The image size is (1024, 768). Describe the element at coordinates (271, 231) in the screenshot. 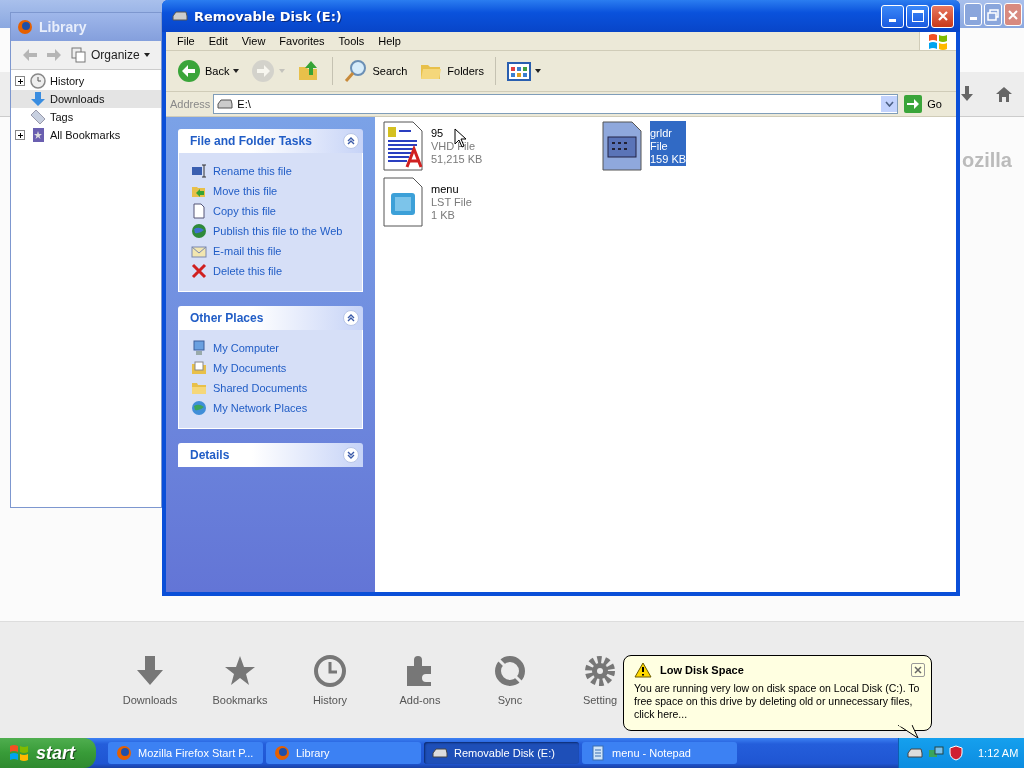

I see `task-link: Publish this file to the Web` at that location.